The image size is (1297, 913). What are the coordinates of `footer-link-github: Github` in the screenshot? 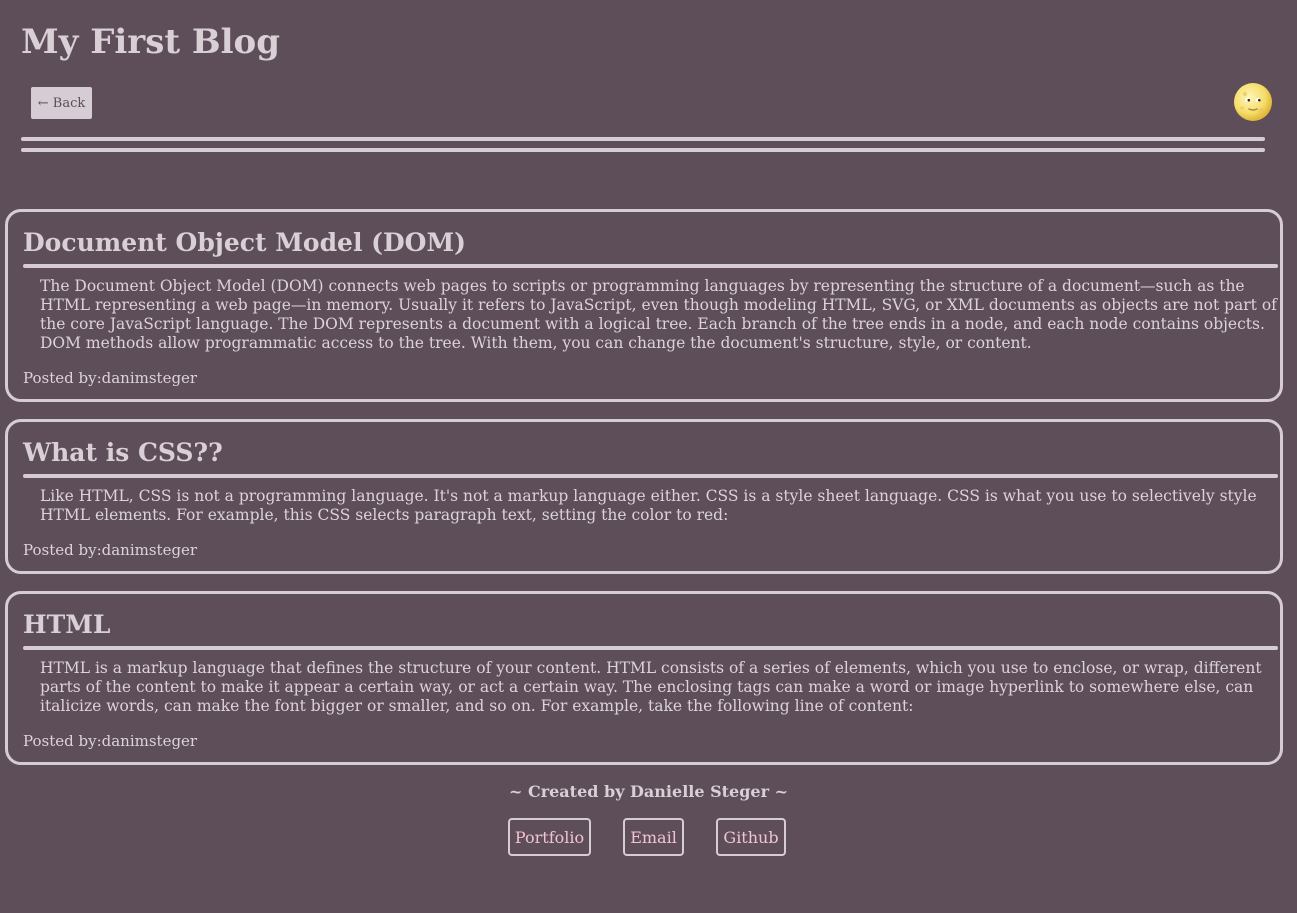 It's located at (751, 837).